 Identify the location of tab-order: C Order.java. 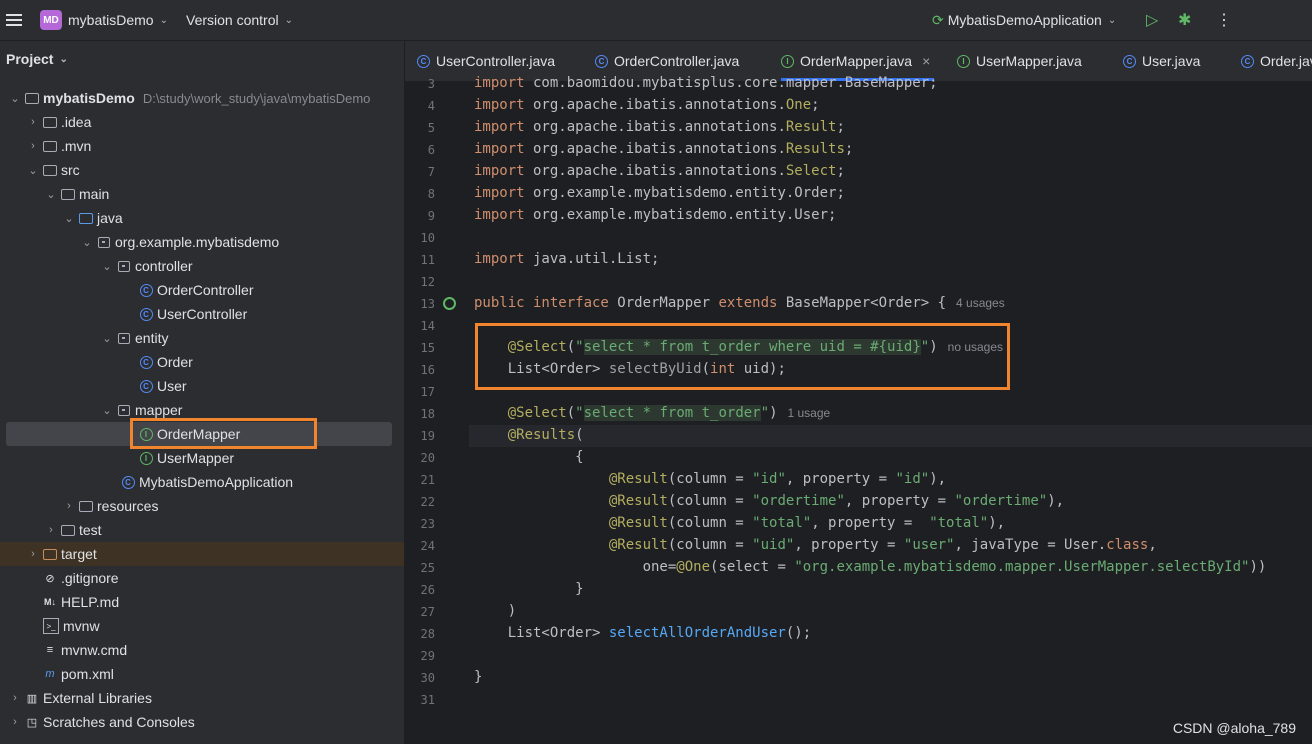
(1276, 61).